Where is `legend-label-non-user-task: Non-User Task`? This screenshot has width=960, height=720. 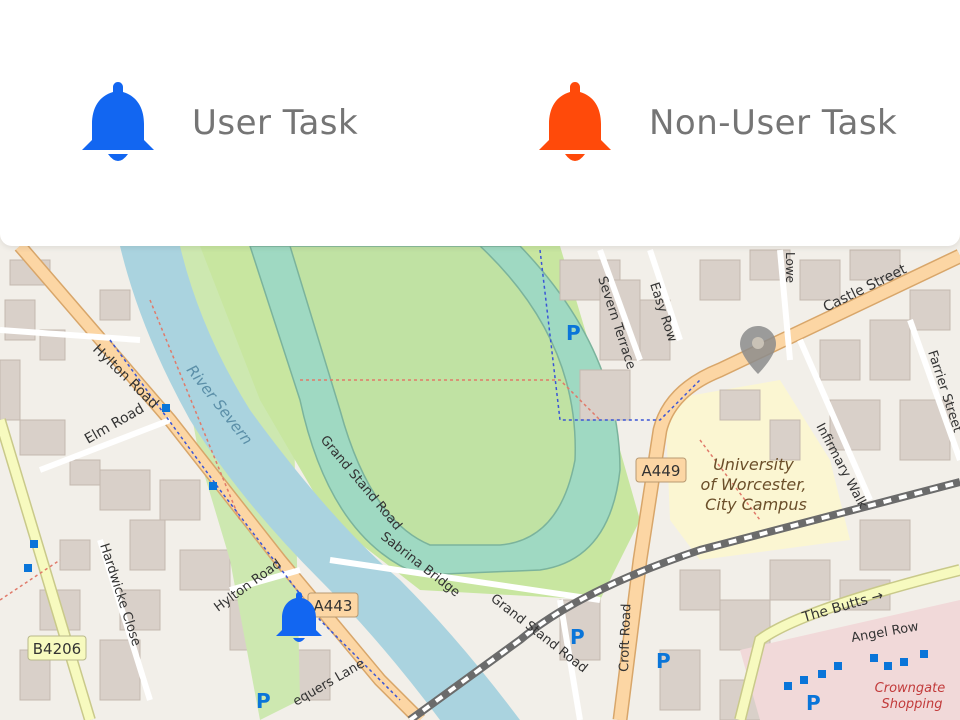 legend-label-non-user-task: Non-User Task is located at coordinates (773, 123).